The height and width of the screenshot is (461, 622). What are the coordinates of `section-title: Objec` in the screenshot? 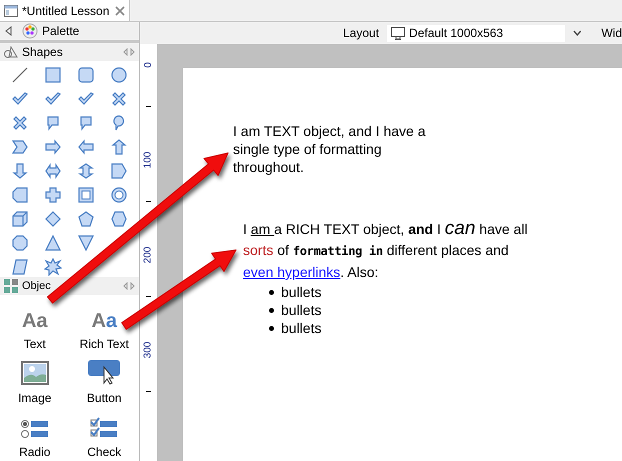 It's located at (36, 286).